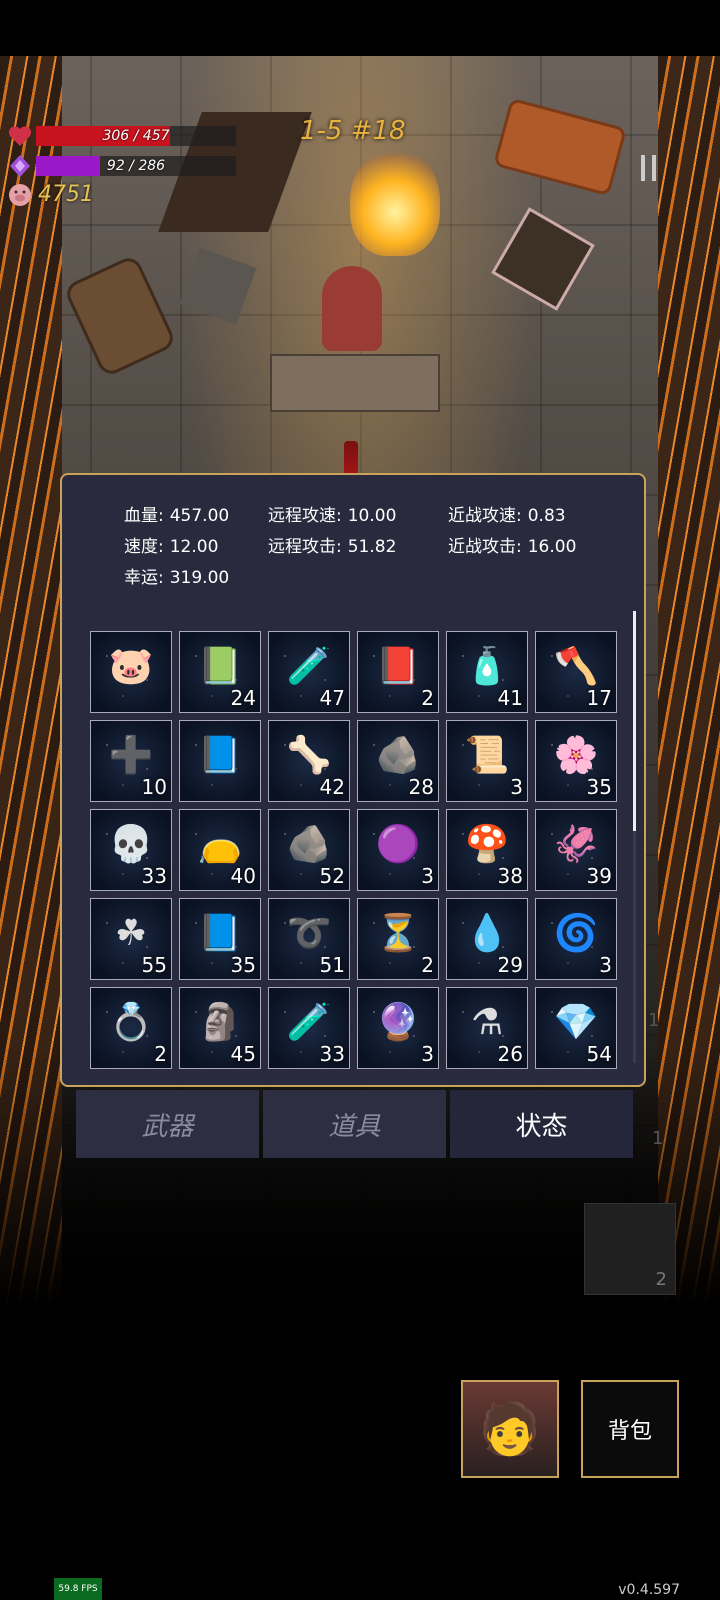  What do you see at coordinates (576, 667) in the screenshot?
I see `axe-icon: 🪓` at bounding box center [576, 667].